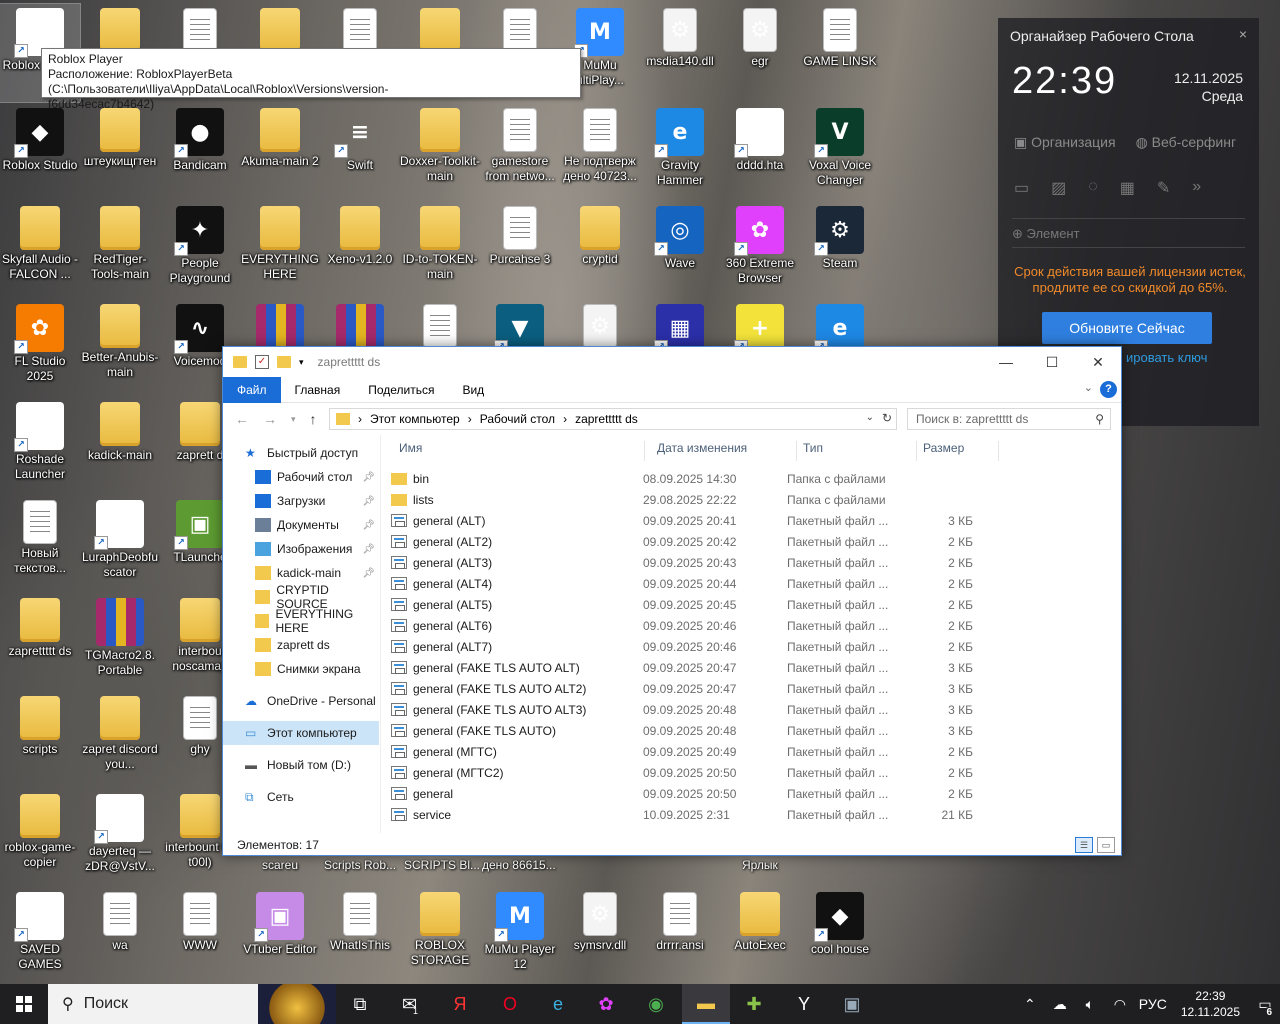 This screenshot has width=1280, height=1024. Describe the element at coordinates (242, 419) in the screenshot. I see `back-arrow-icon: ←` at that location.